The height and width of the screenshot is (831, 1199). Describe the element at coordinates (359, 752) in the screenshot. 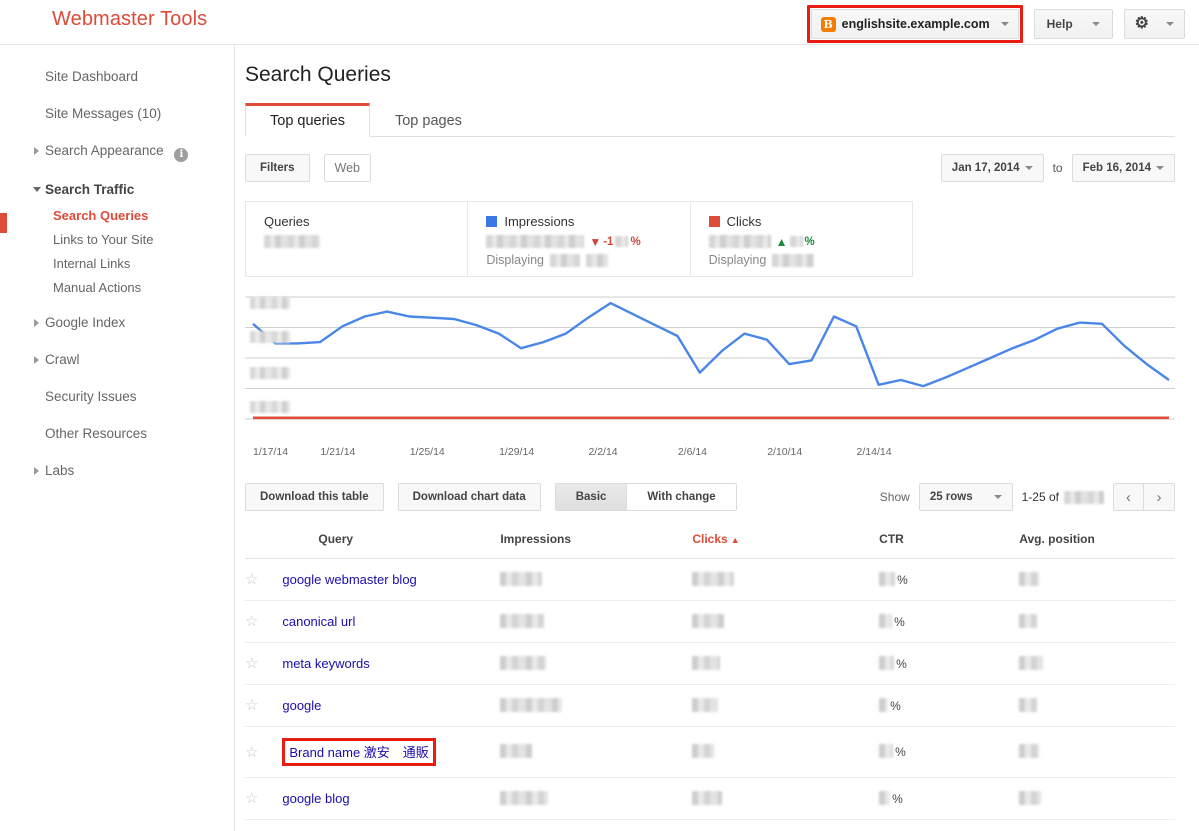

I see `query-link: Brand name 激安 通販` at that location.